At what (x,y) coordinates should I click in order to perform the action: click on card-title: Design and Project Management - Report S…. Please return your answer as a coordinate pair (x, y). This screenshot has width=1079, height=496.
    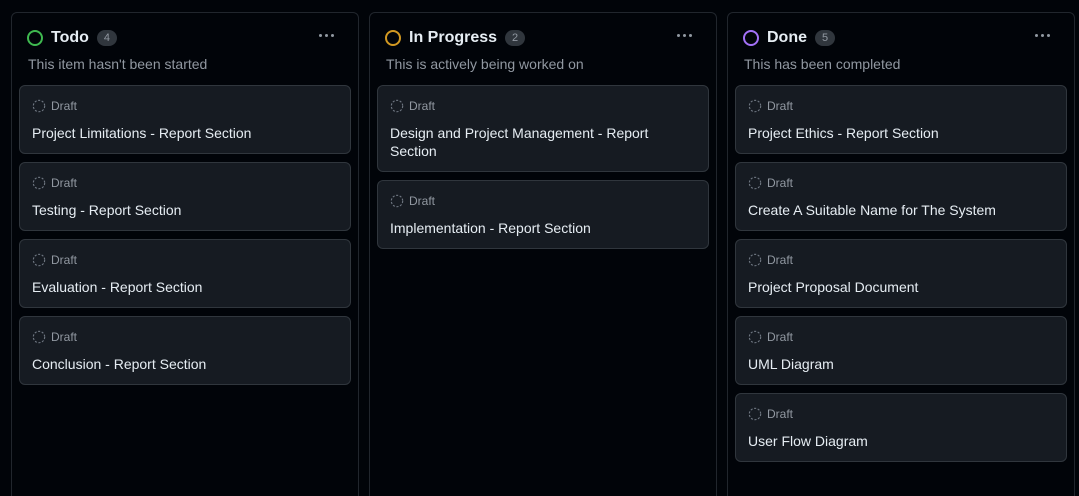
    Looking at the image, I should click on (543, 142).